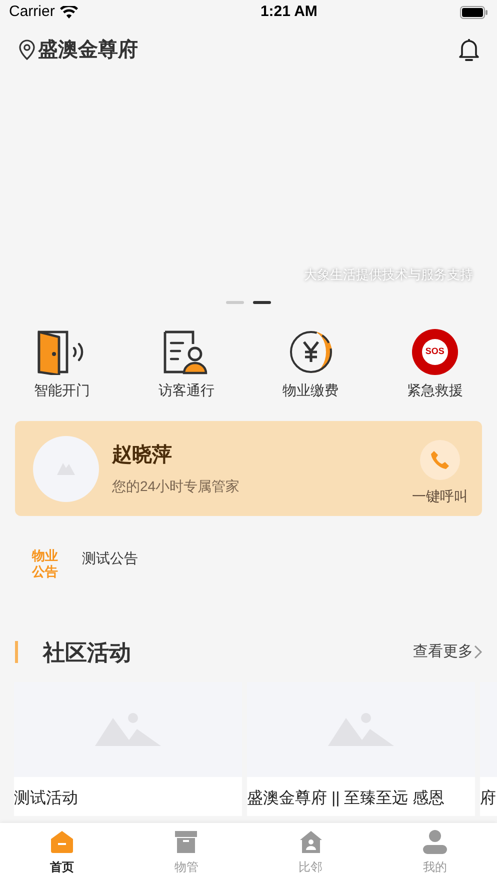 The width and height of the screenshot is (497, 883). What do you see at coordinates (32, 12) in the screenshot?
I see `carrier-text: Carrier` at bounding box center [32, 12].